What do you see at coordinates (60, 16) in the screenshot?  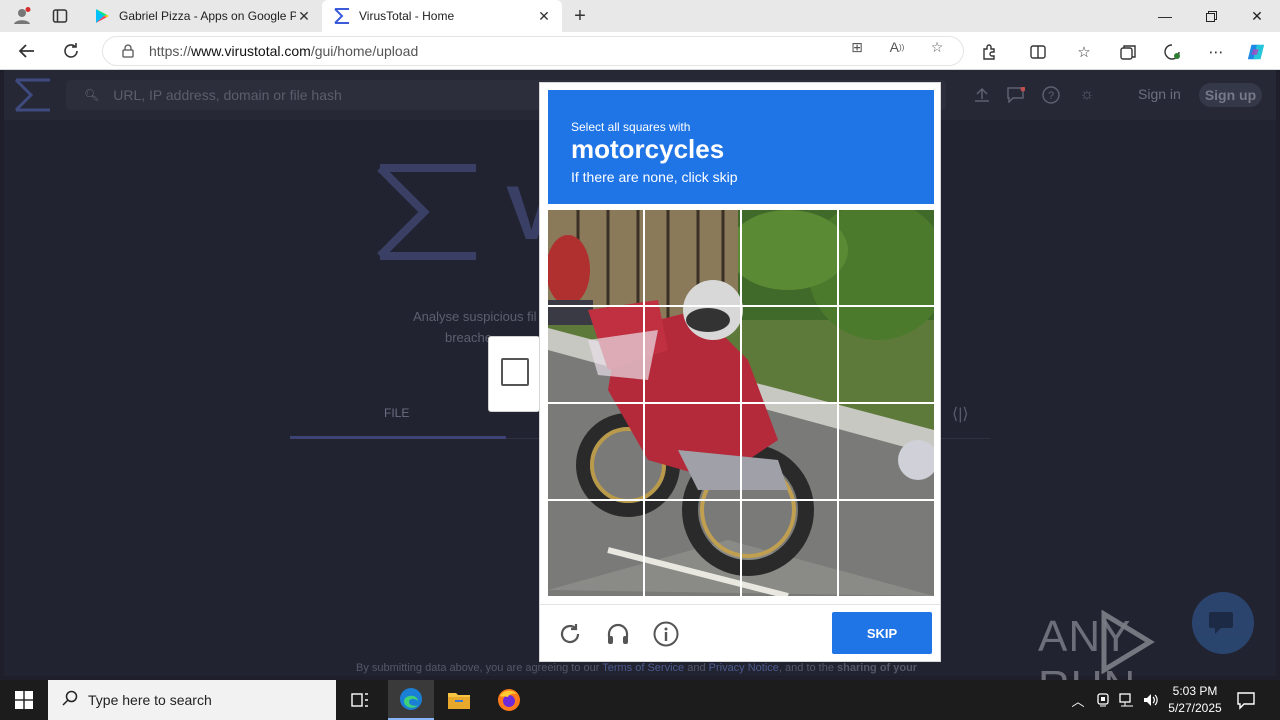 I see `tab-actions-icon` at bounding box center [60, 16].